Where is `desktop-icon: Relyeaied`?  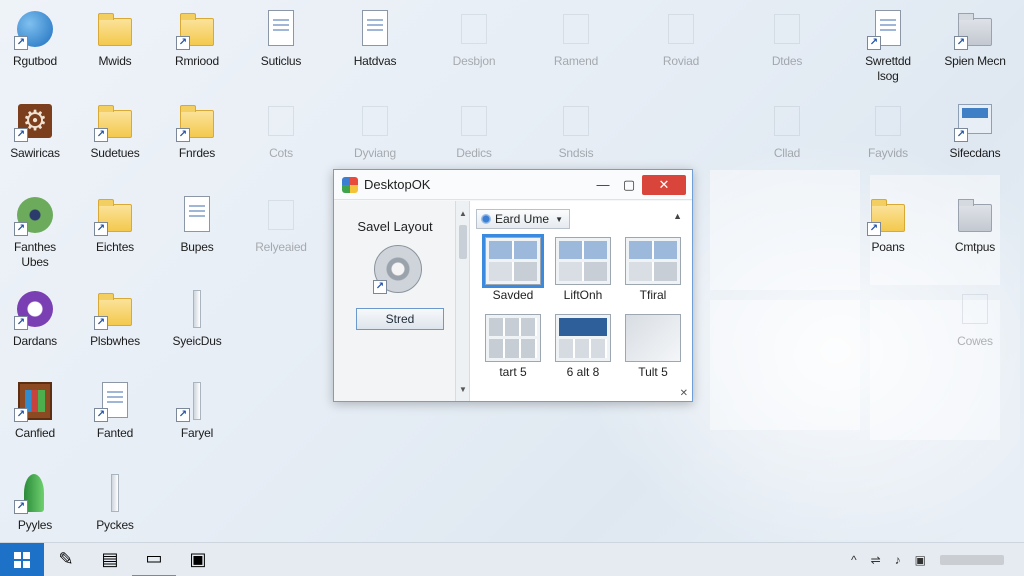 desktop-icon: Relyeaied is located at coordinates (281, 224).